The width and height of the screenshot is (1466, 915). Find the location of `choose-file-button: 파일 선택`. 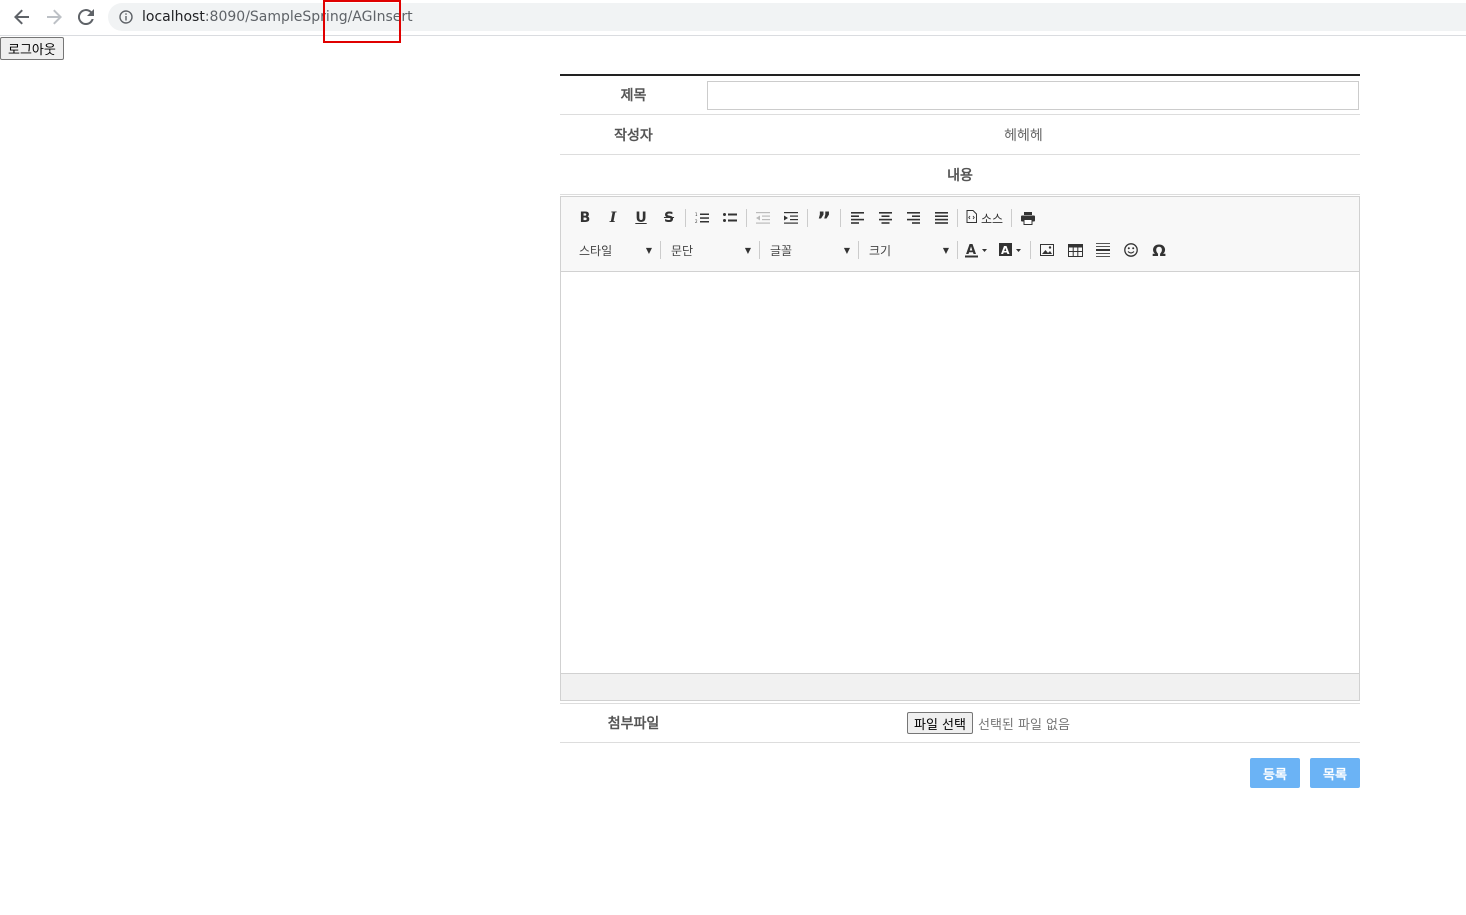

choose-file-button: 파일 선택 is located at coordinates (940, 723).